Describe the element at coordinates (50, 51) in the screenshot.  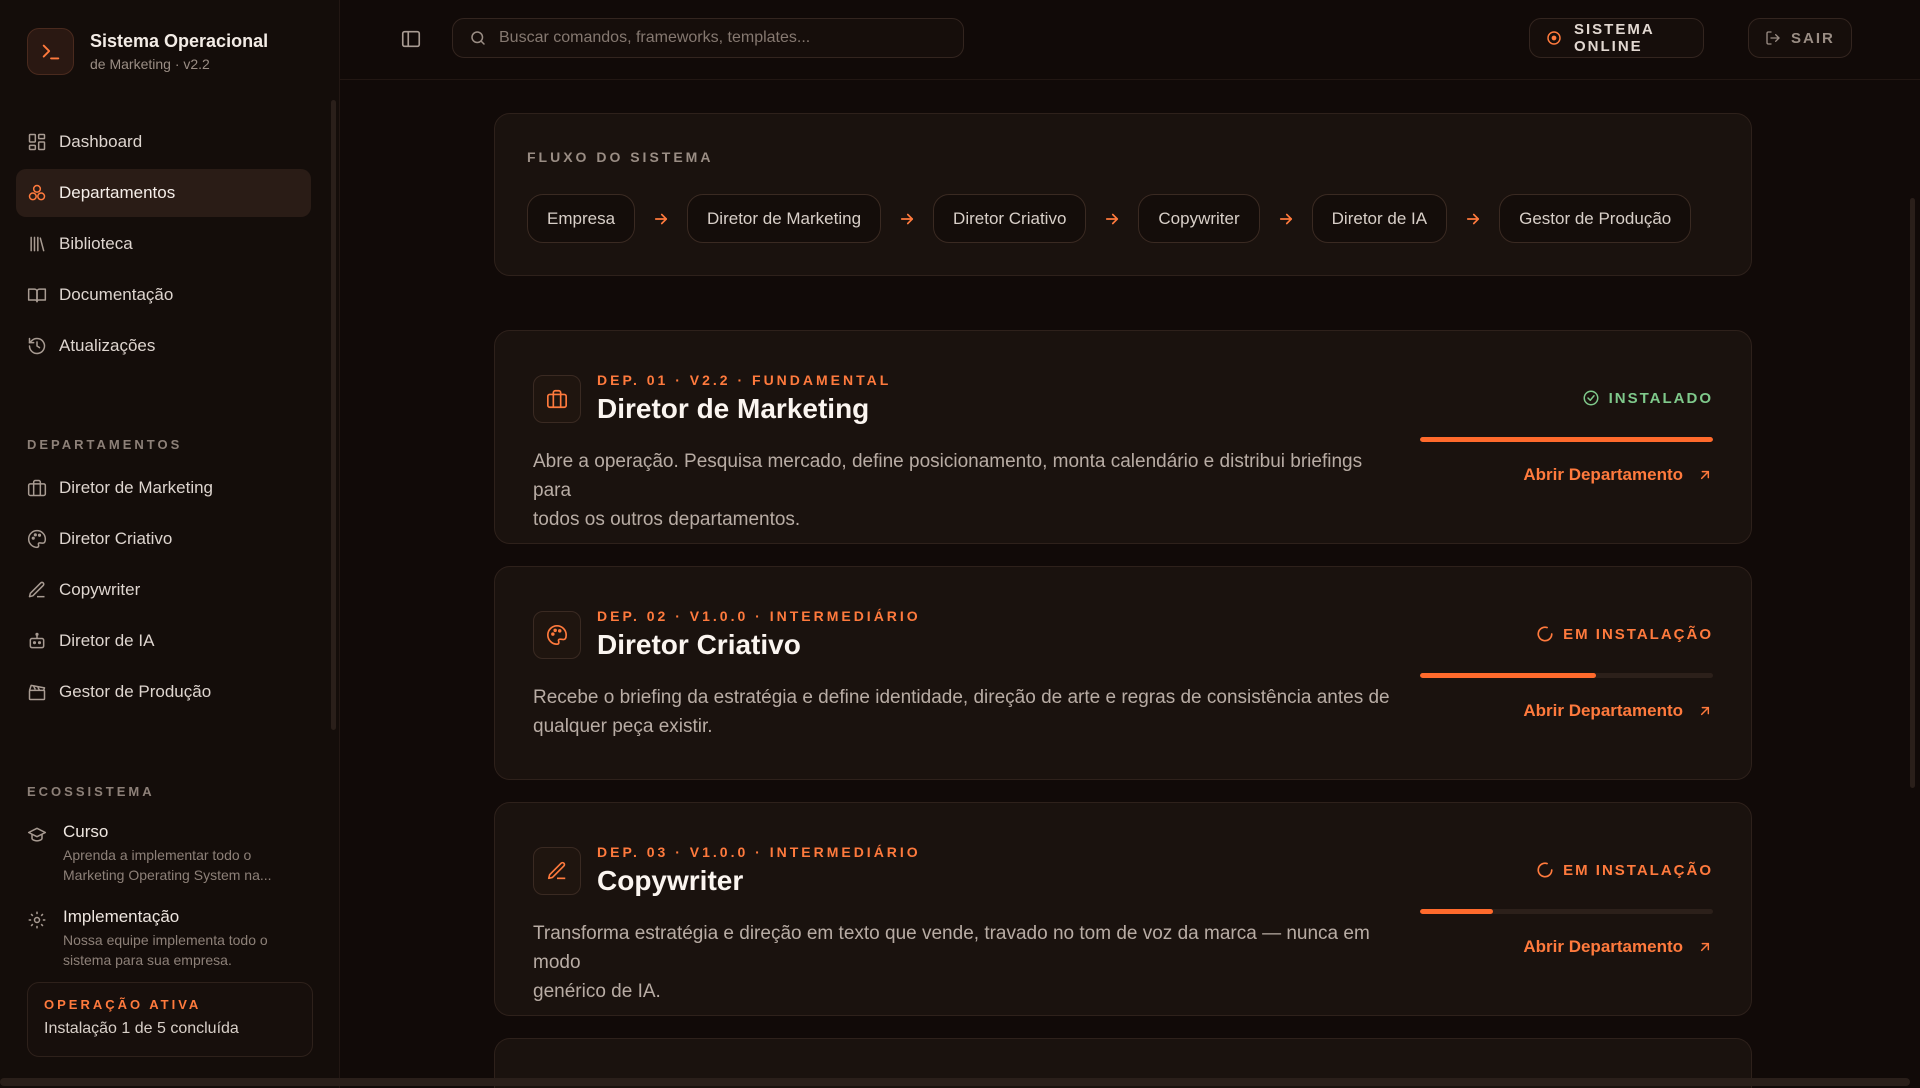
I see `terminal-icon` at that location.